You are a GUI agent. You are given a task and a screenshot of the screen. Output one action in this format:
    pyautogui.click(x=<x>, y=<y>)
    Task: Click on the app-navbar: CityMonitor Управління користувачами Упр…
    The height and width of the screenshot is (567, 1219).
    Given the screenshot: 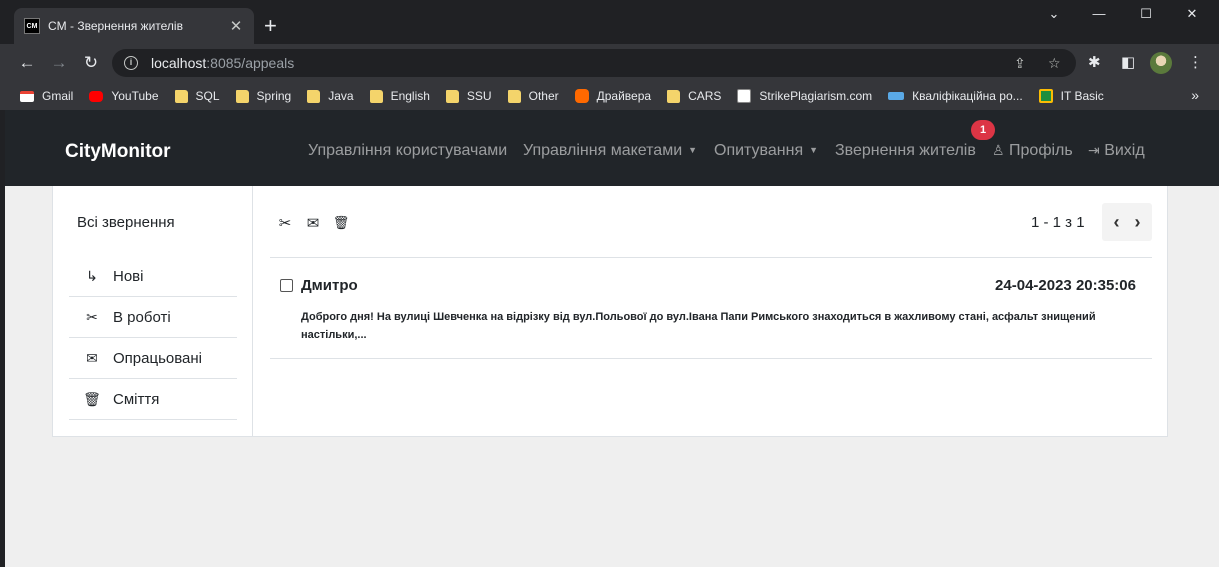 What is the action you would take?
    pyautogui.click(x=612, y=148)
    